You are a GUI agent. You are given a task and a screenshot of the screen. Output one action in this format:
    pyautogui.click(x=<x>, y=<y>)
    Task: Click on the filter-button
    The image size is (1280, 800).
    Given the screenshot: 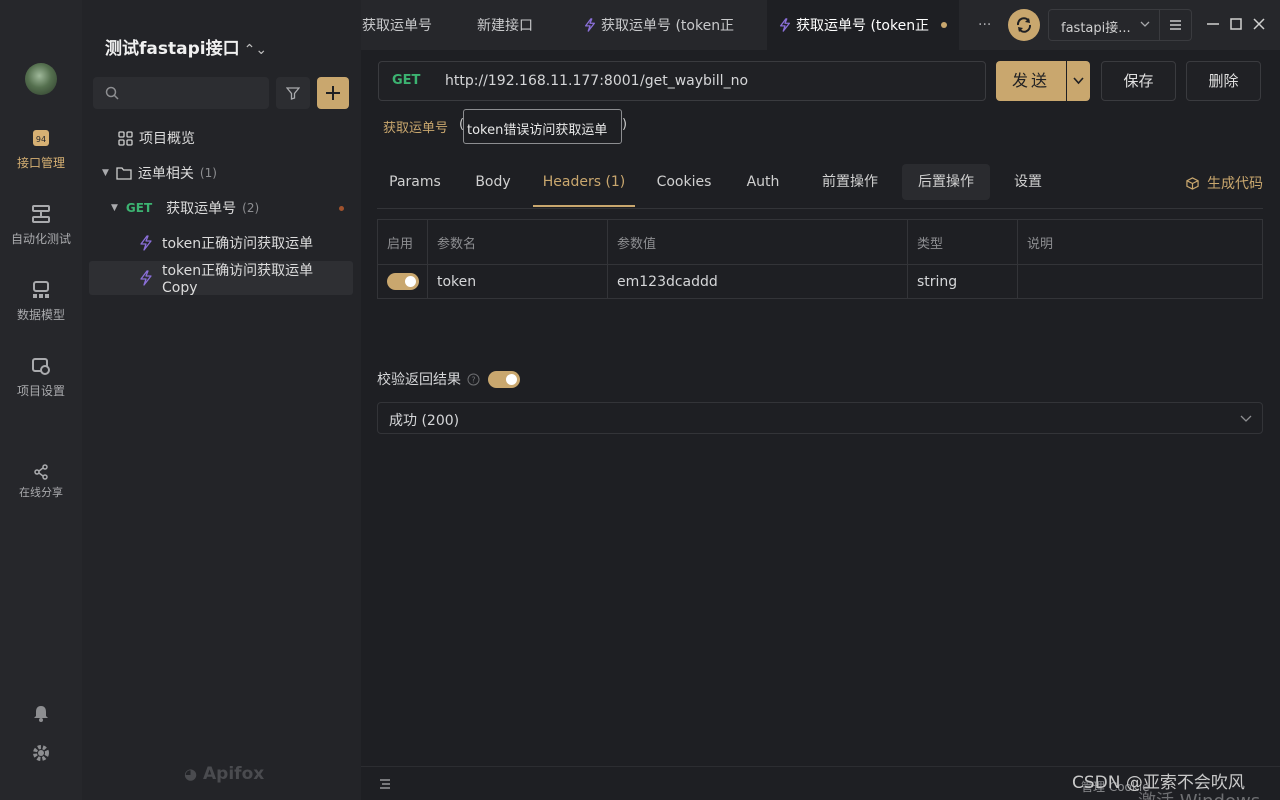 What is the action you would take?
    pyautogui.click(x=293, y=93)
    